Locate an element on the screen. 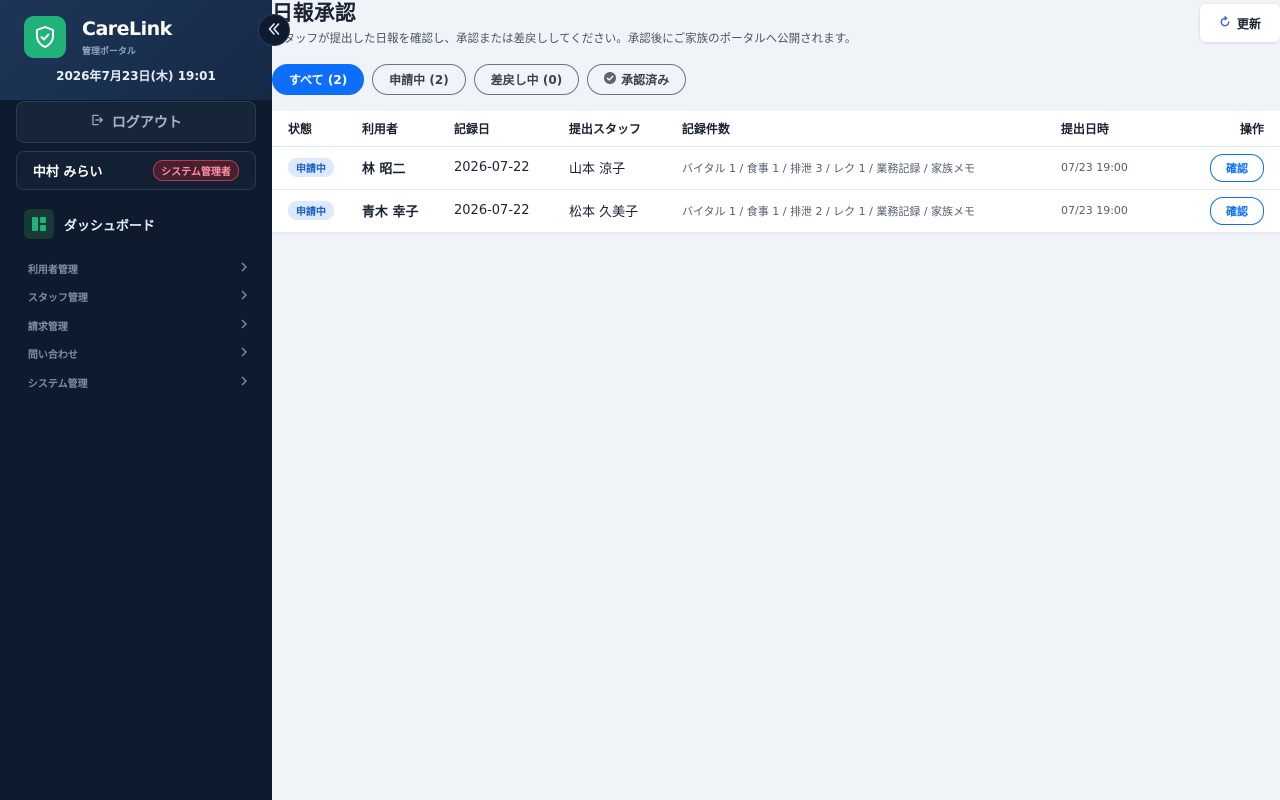  column-header-status: 状態 is located at coordinates (317, 129).